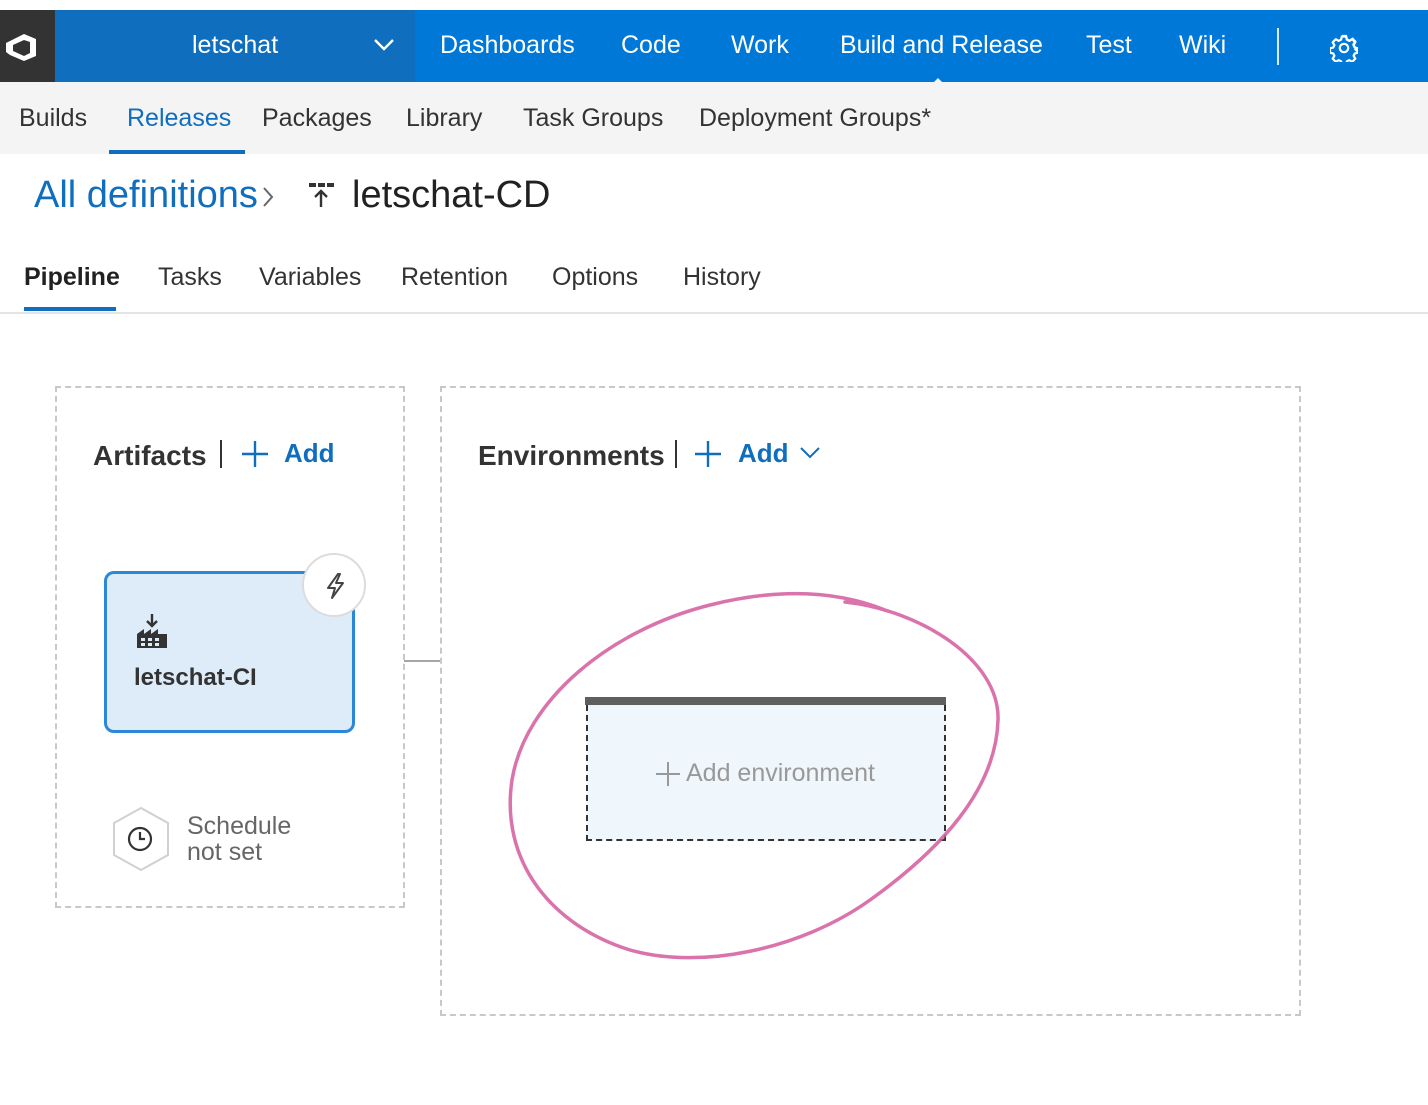 This screenshot has height=1105, width=1428. I want to click on lightning-icon, so click(335, 586).